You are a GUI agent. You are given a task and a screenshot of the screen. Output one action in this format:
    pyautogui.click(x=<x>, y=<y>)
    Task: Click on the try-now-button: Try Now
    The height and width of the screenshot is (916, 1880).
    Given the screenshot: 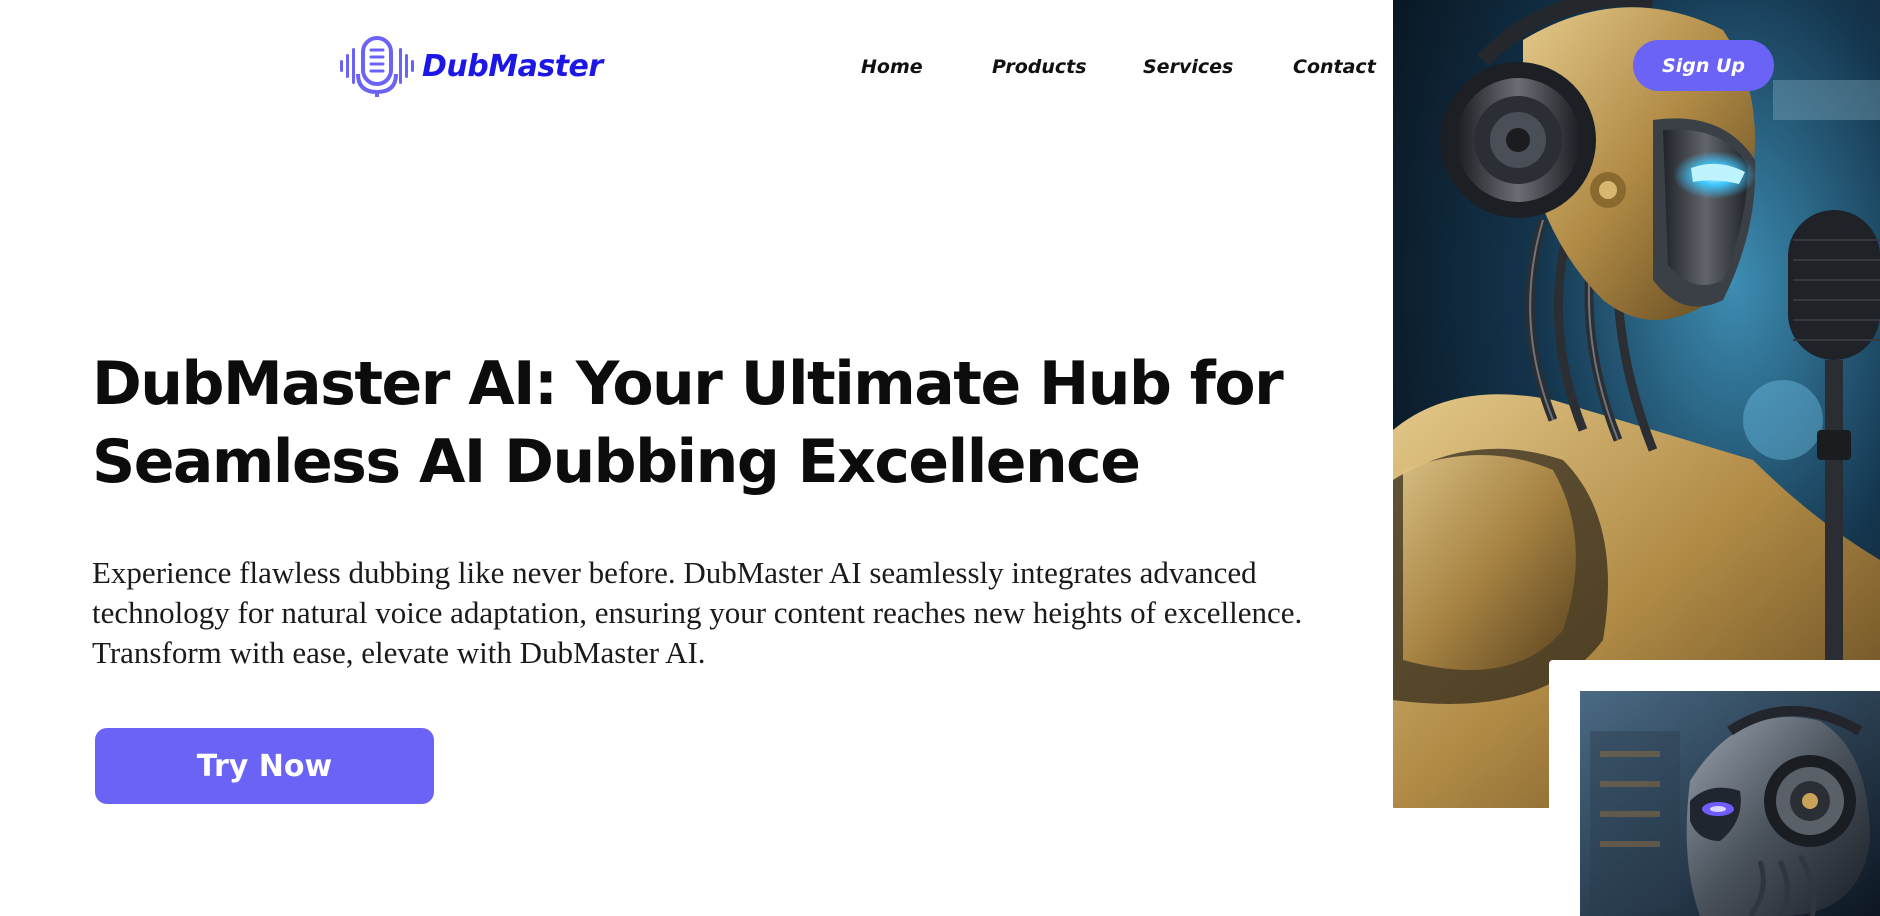 What is the action you would take?
    pyautogui.click(x=264, y=766)
    